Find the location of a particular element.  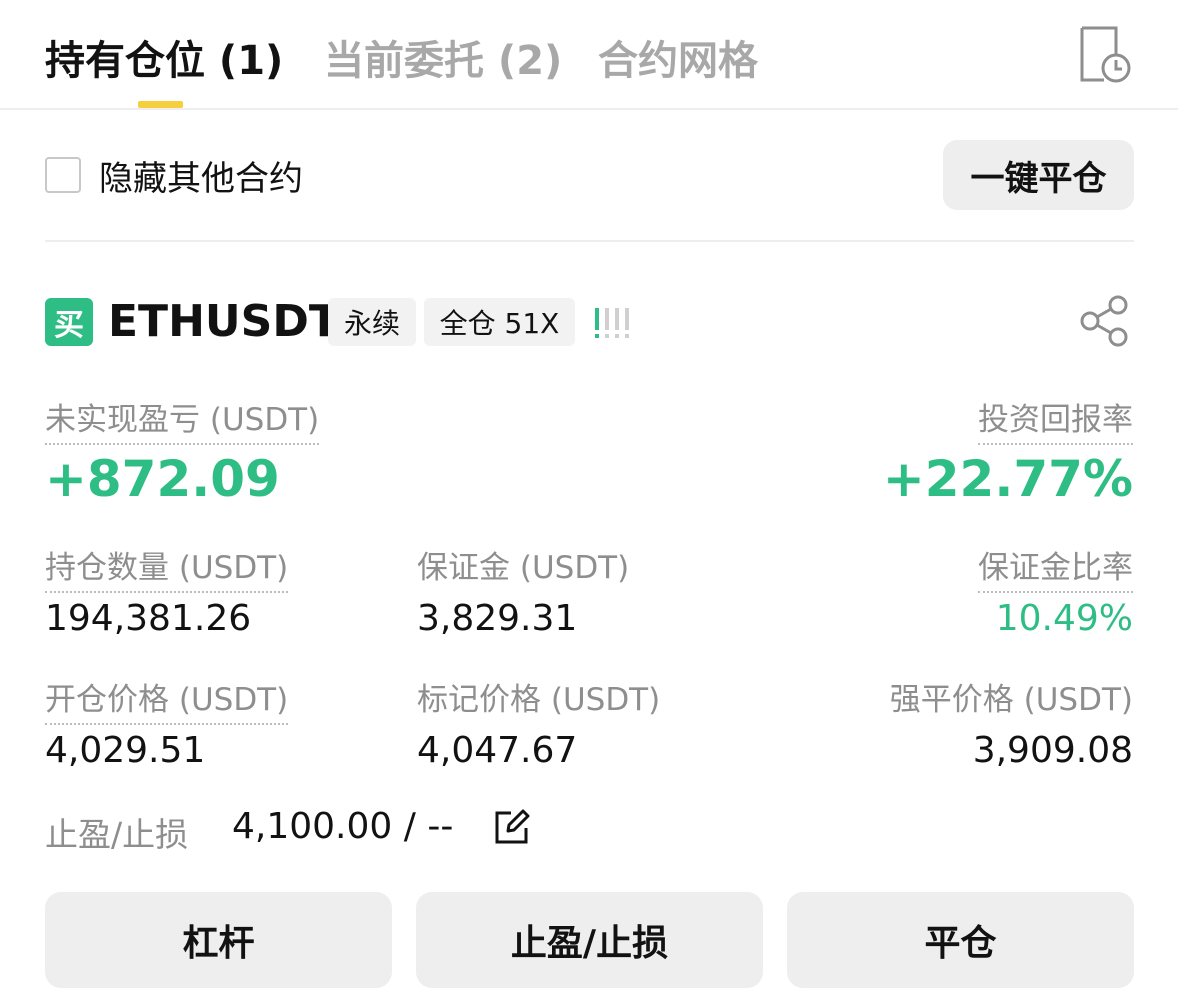

share-button is located at coordinates (1104, 321).